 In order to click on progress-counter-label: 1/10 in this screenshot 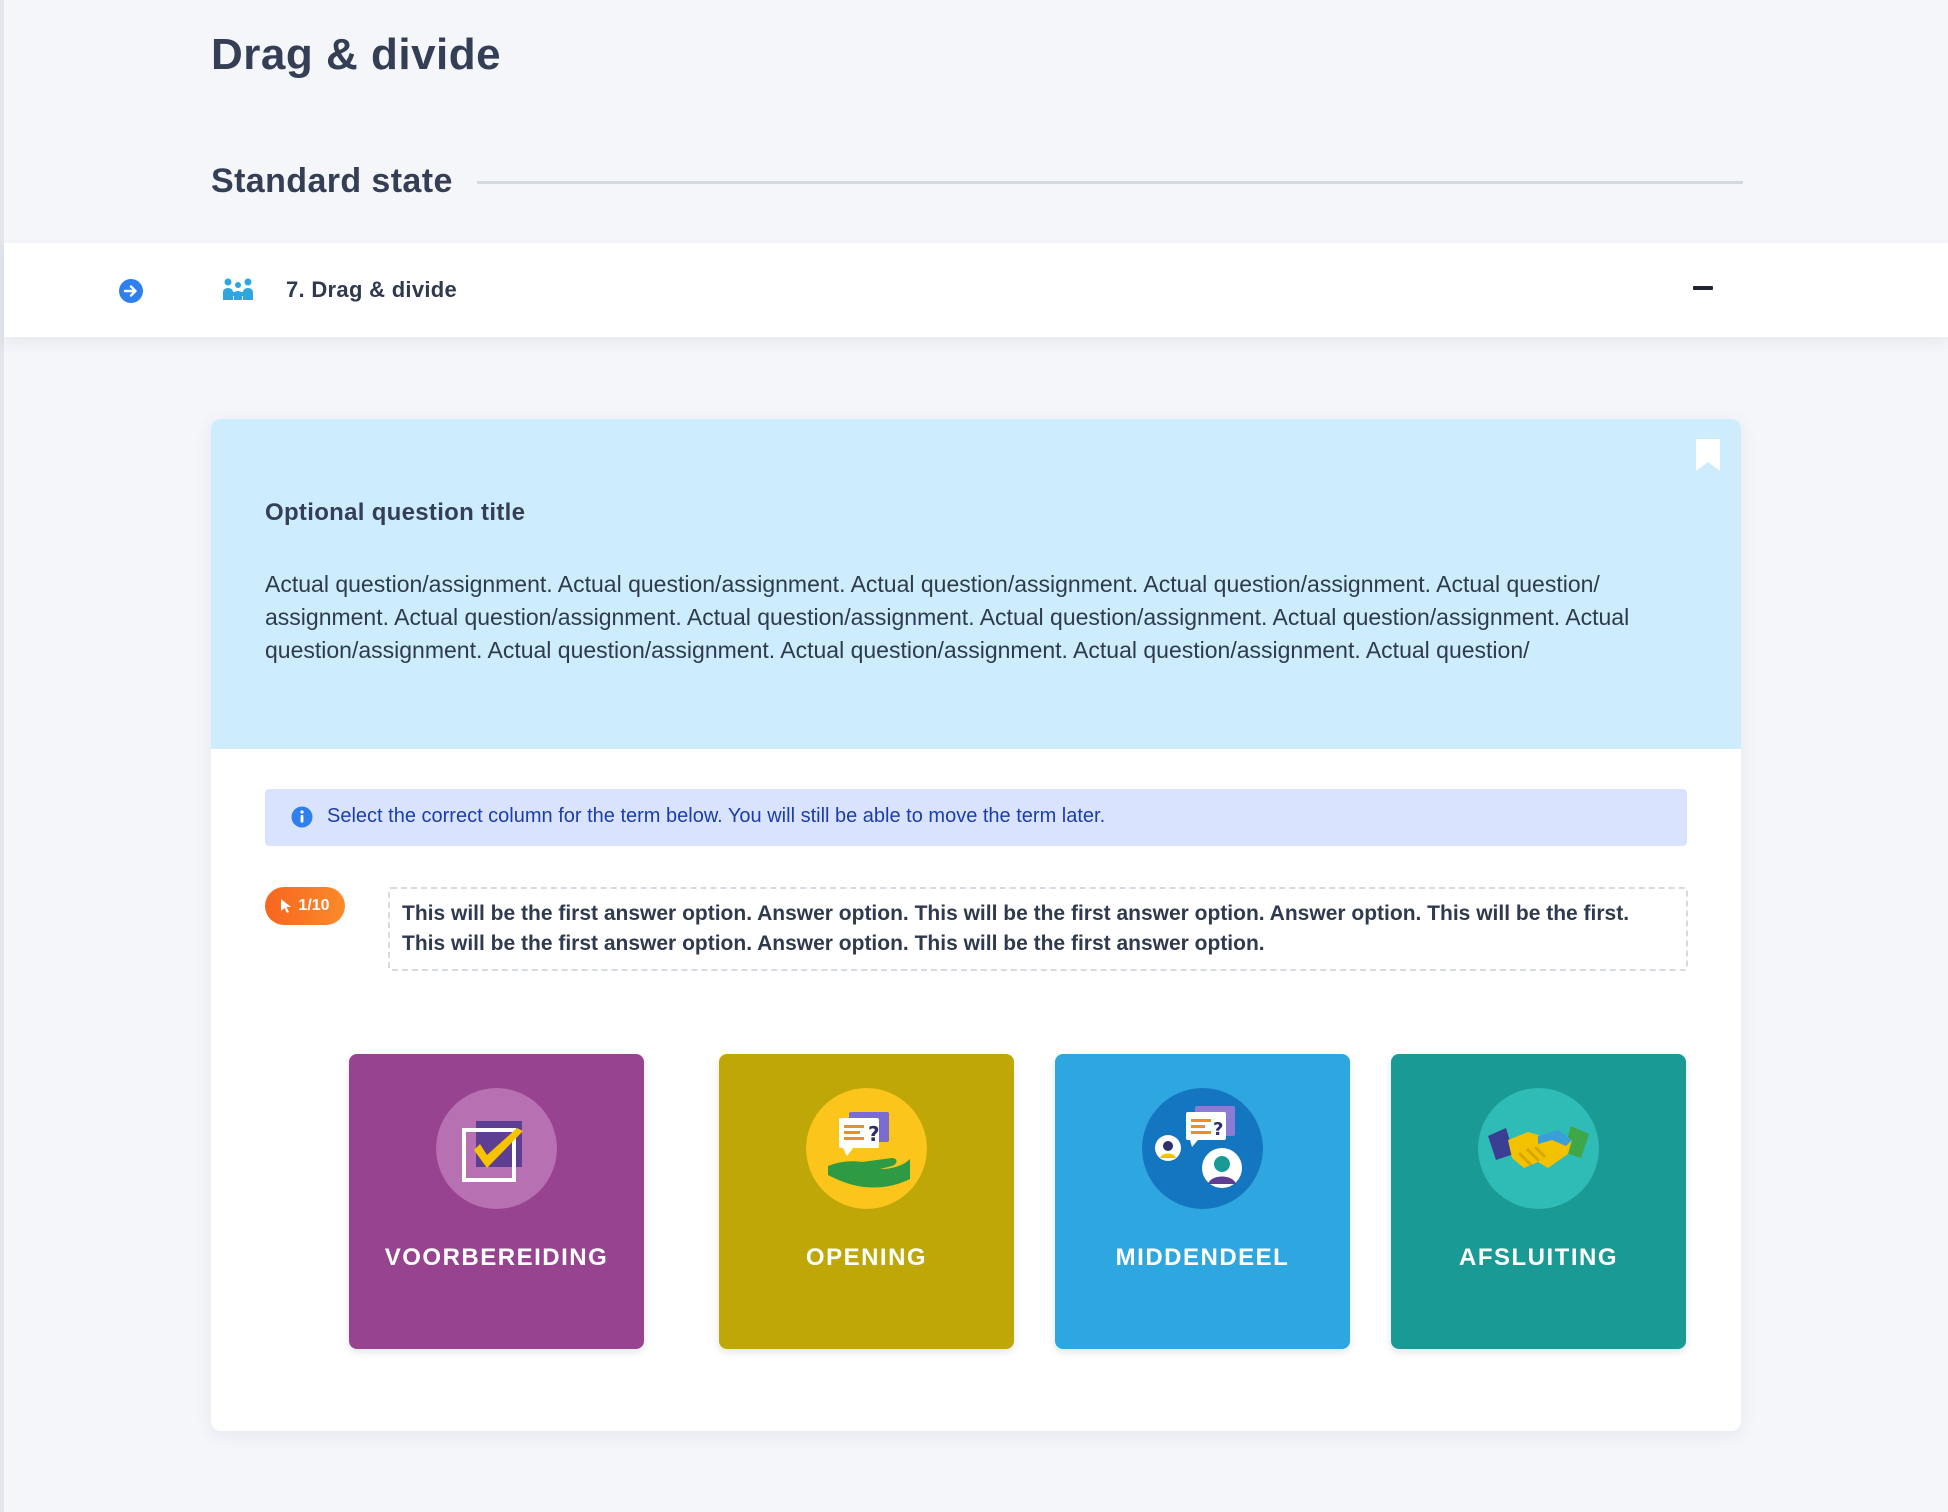, I will do `click(314, 905)`.